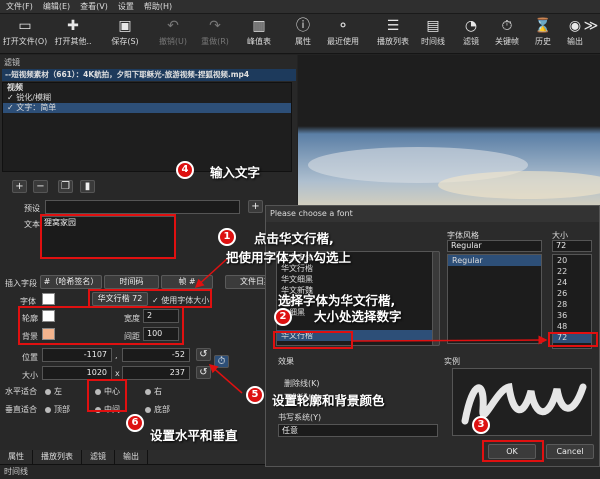 The height and width of the screenshot is (479, 600). I want to click on annotation-4: 输入文字, so click(235, 172).